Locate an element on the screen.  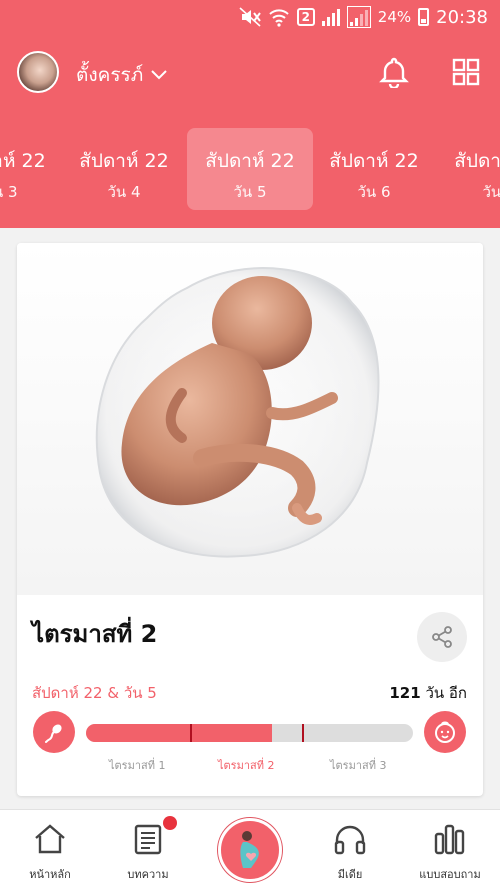
share-icon is located at coordinates (442, 637).